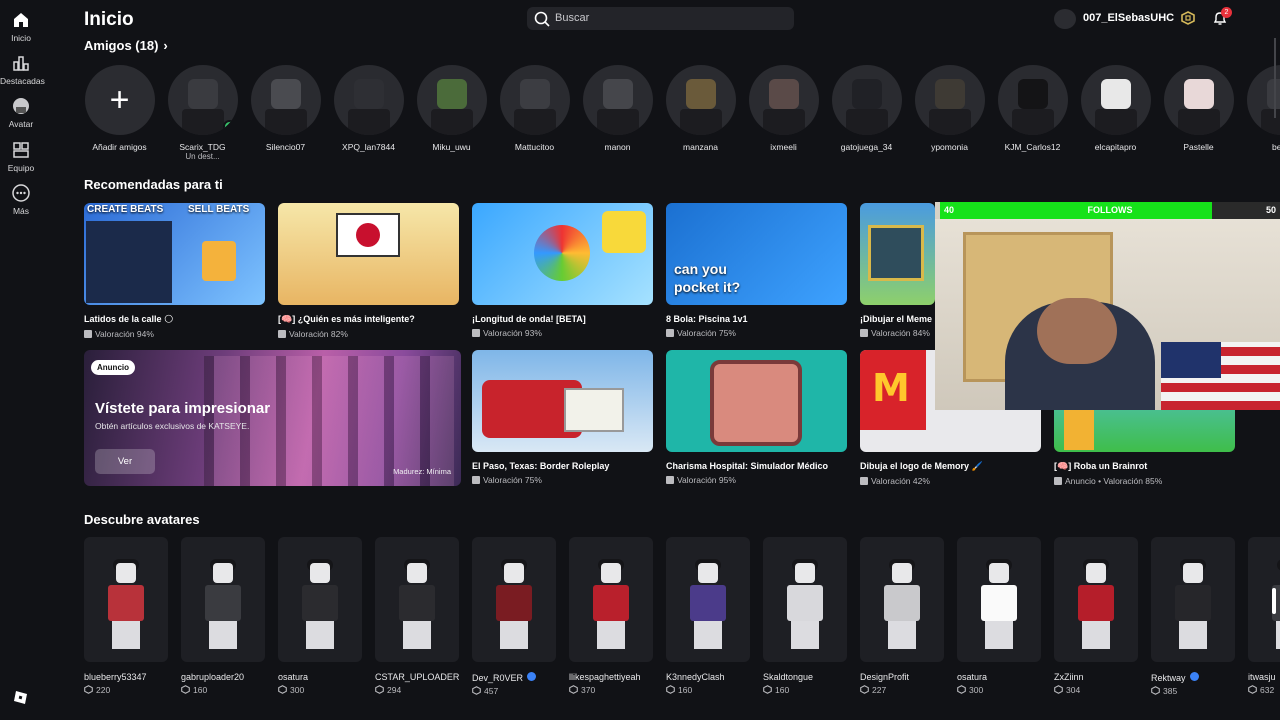 The height and width of the screenshot is (720, 1280). What do you see at coordinates (417, 690) in the screenshot?
I see `avatar-price-row: 294` at bounding box center [417, 690].